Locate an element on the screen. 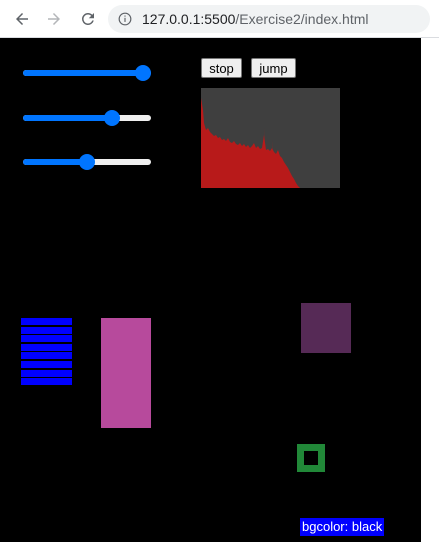 The image size is (439, 542). bgcolor-label: bgcolor: black is located at coordinates (342, 527).